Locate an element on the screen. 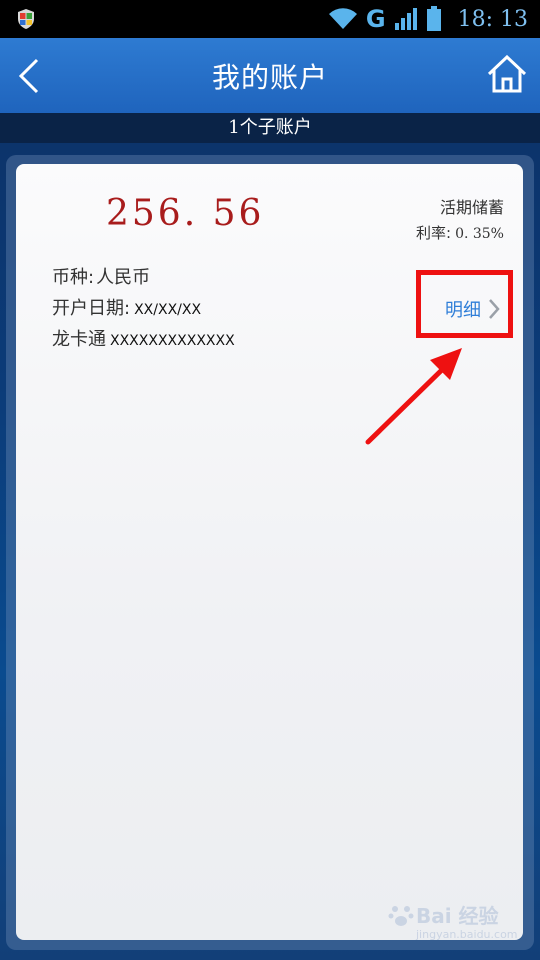 The image size is (540, 960). card-label: 龙卡通 is located at coordinates (79, 339).